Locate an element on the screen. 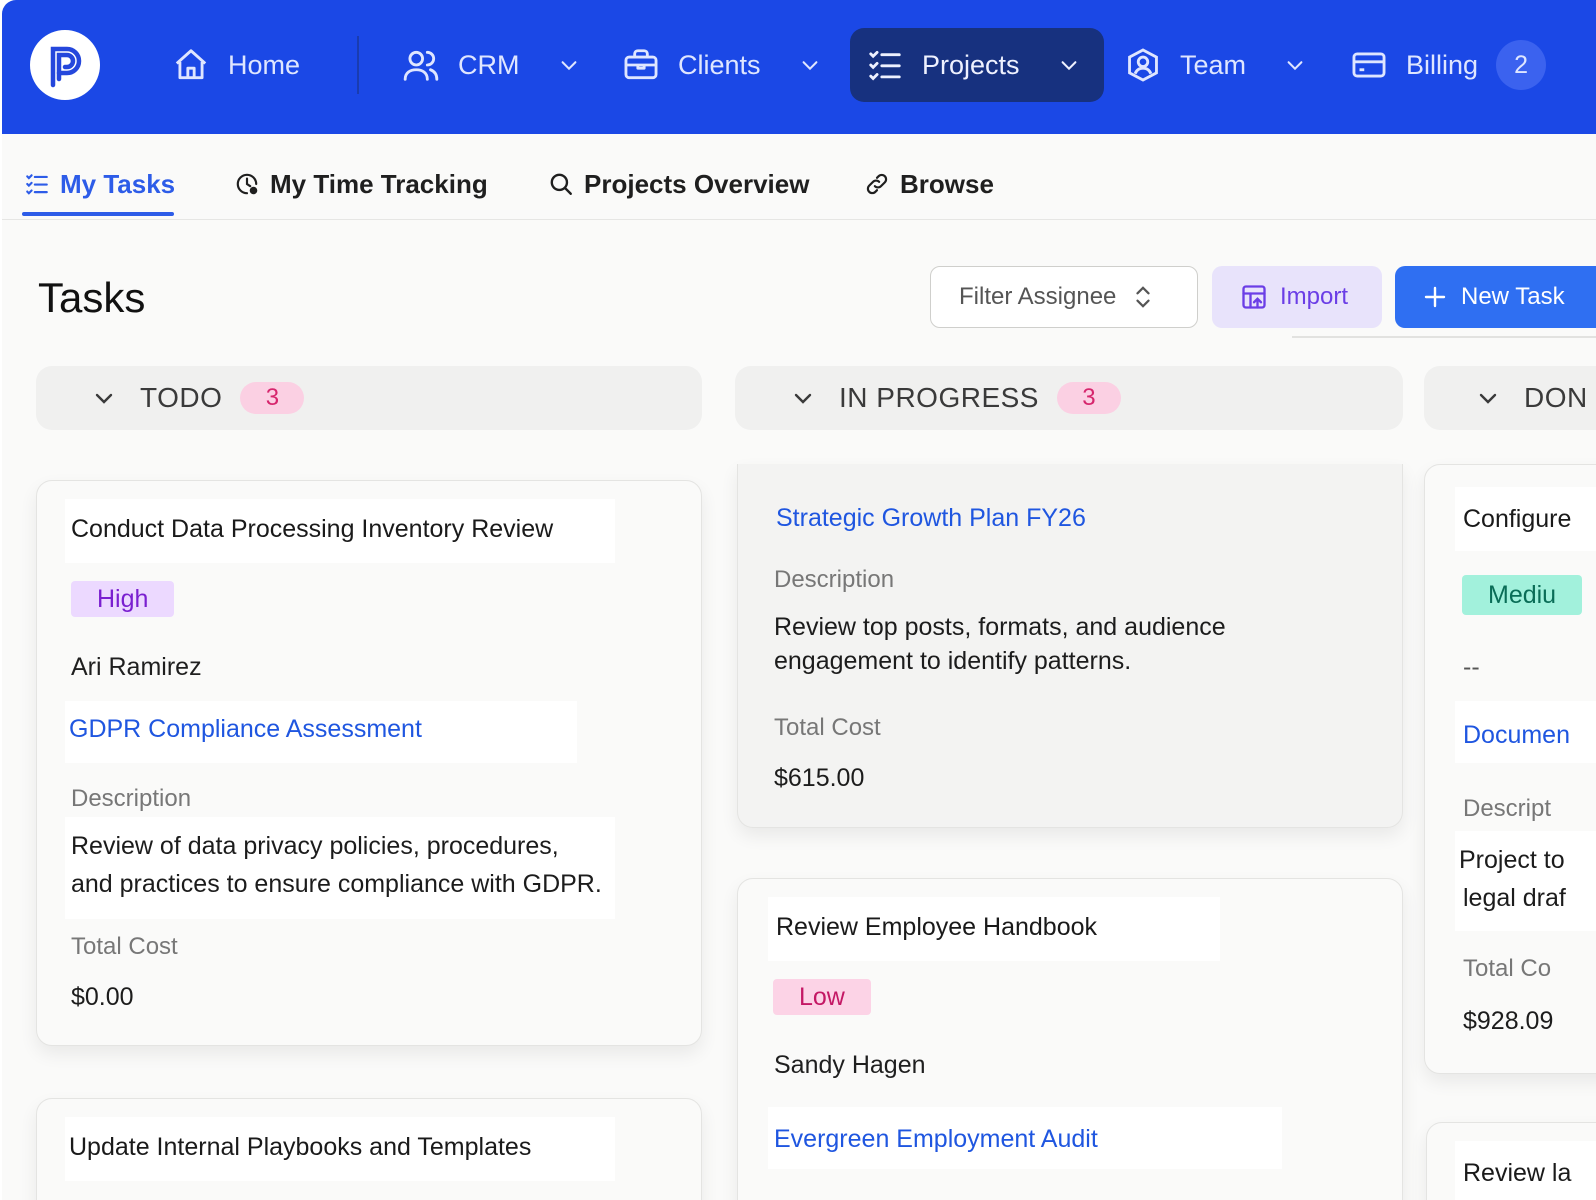  clock-icon is located at coordinates (247, 184).